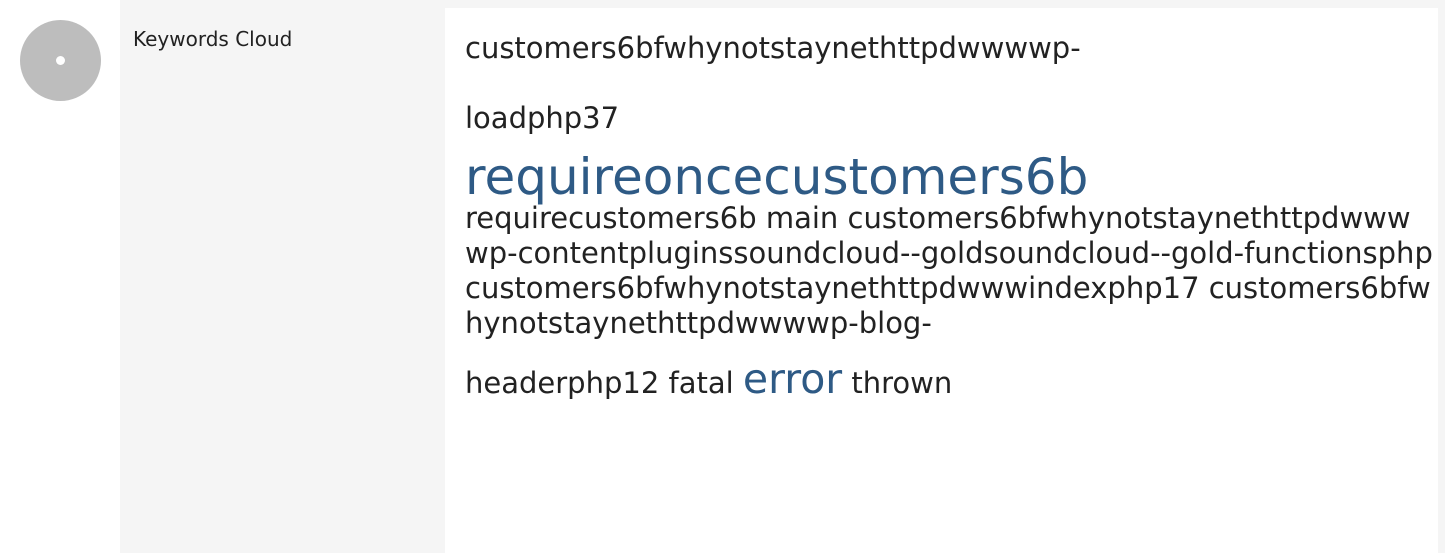 Image resolution: width=1445 pixels, height=553 pixels. Describe the element at coordinates (792, 379) in the screenshot. I see `keyword-medium: error` at that location.